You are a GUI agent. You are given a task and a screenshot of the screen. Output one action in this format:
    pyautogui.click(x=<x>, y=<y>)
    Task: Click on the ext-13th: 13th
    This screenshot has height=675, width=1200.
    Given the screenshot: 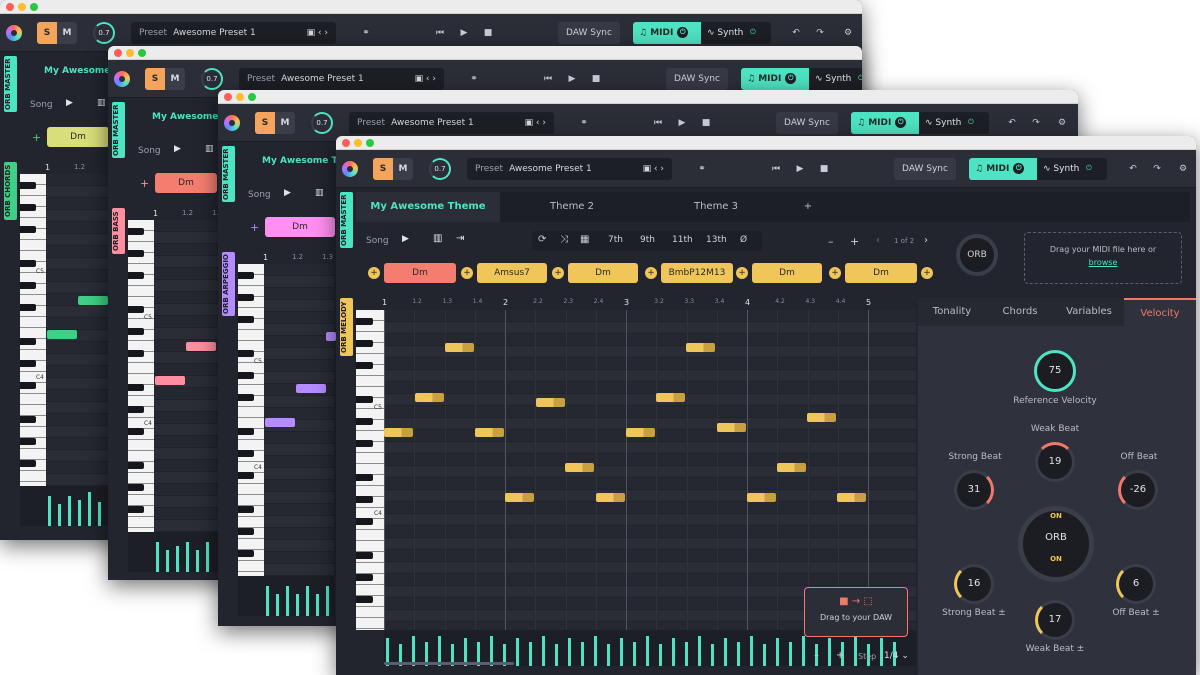 What is the action you would take?
    pyautogui.click(x=716, y=240)
    